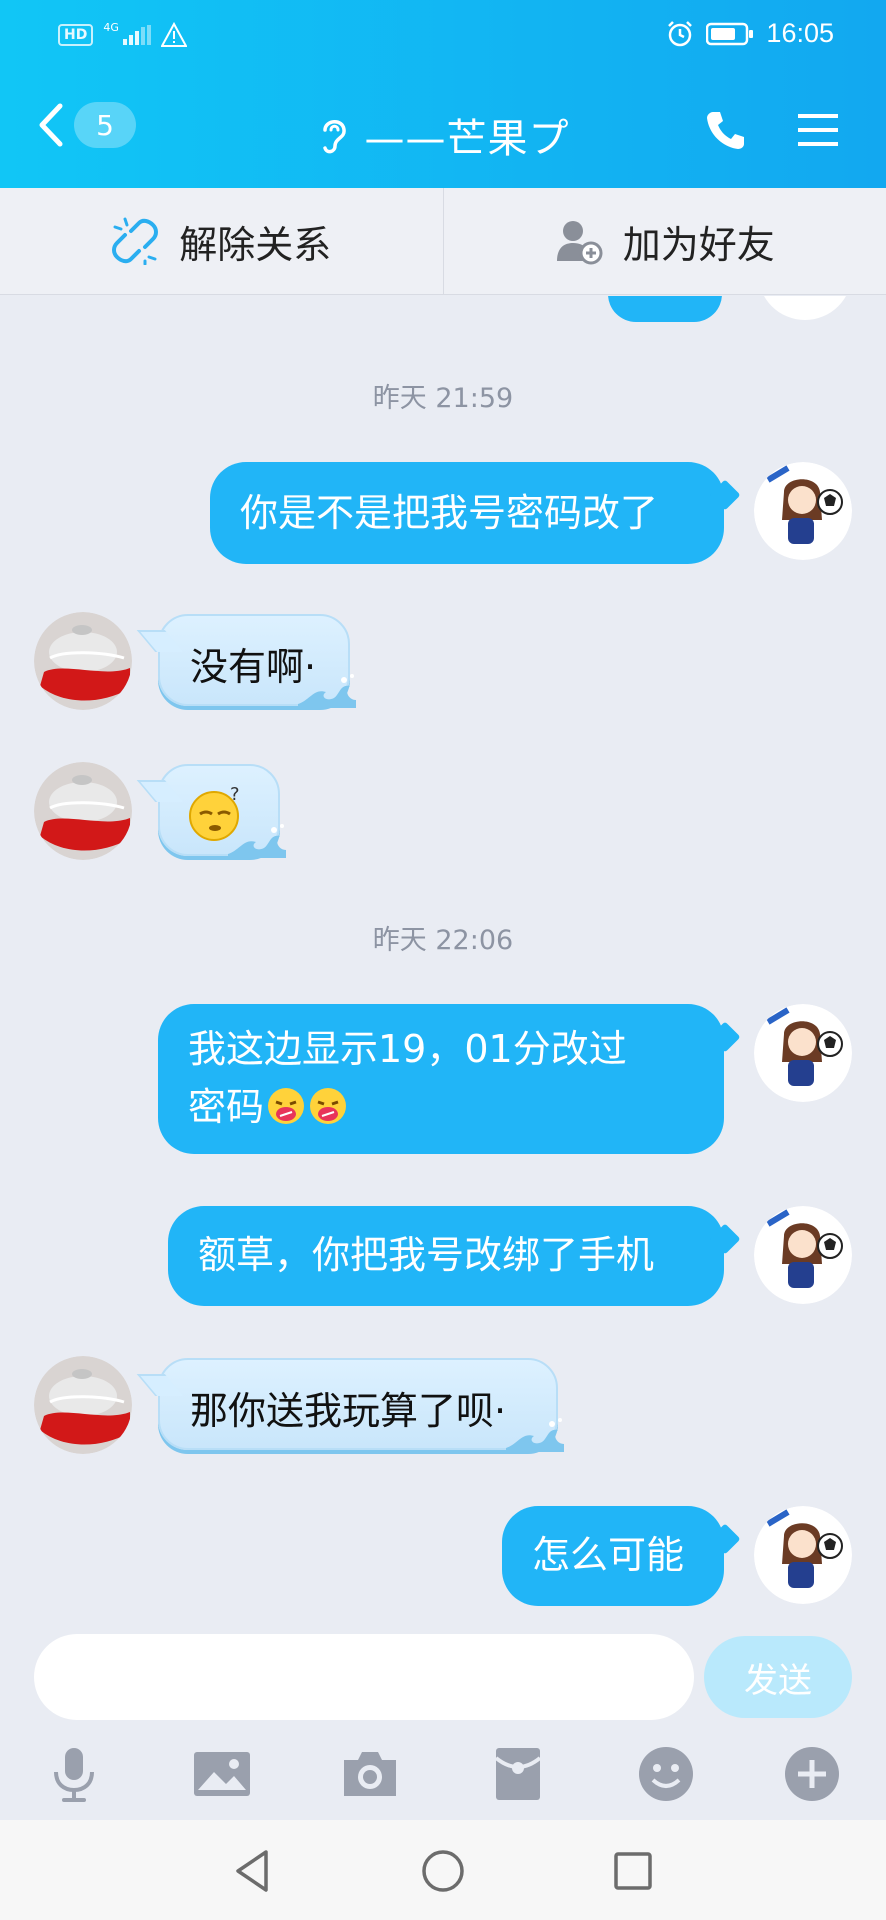 This screenshot has height=1920, width=886. I want to click on recents-square-icon, so click(633, 1871).